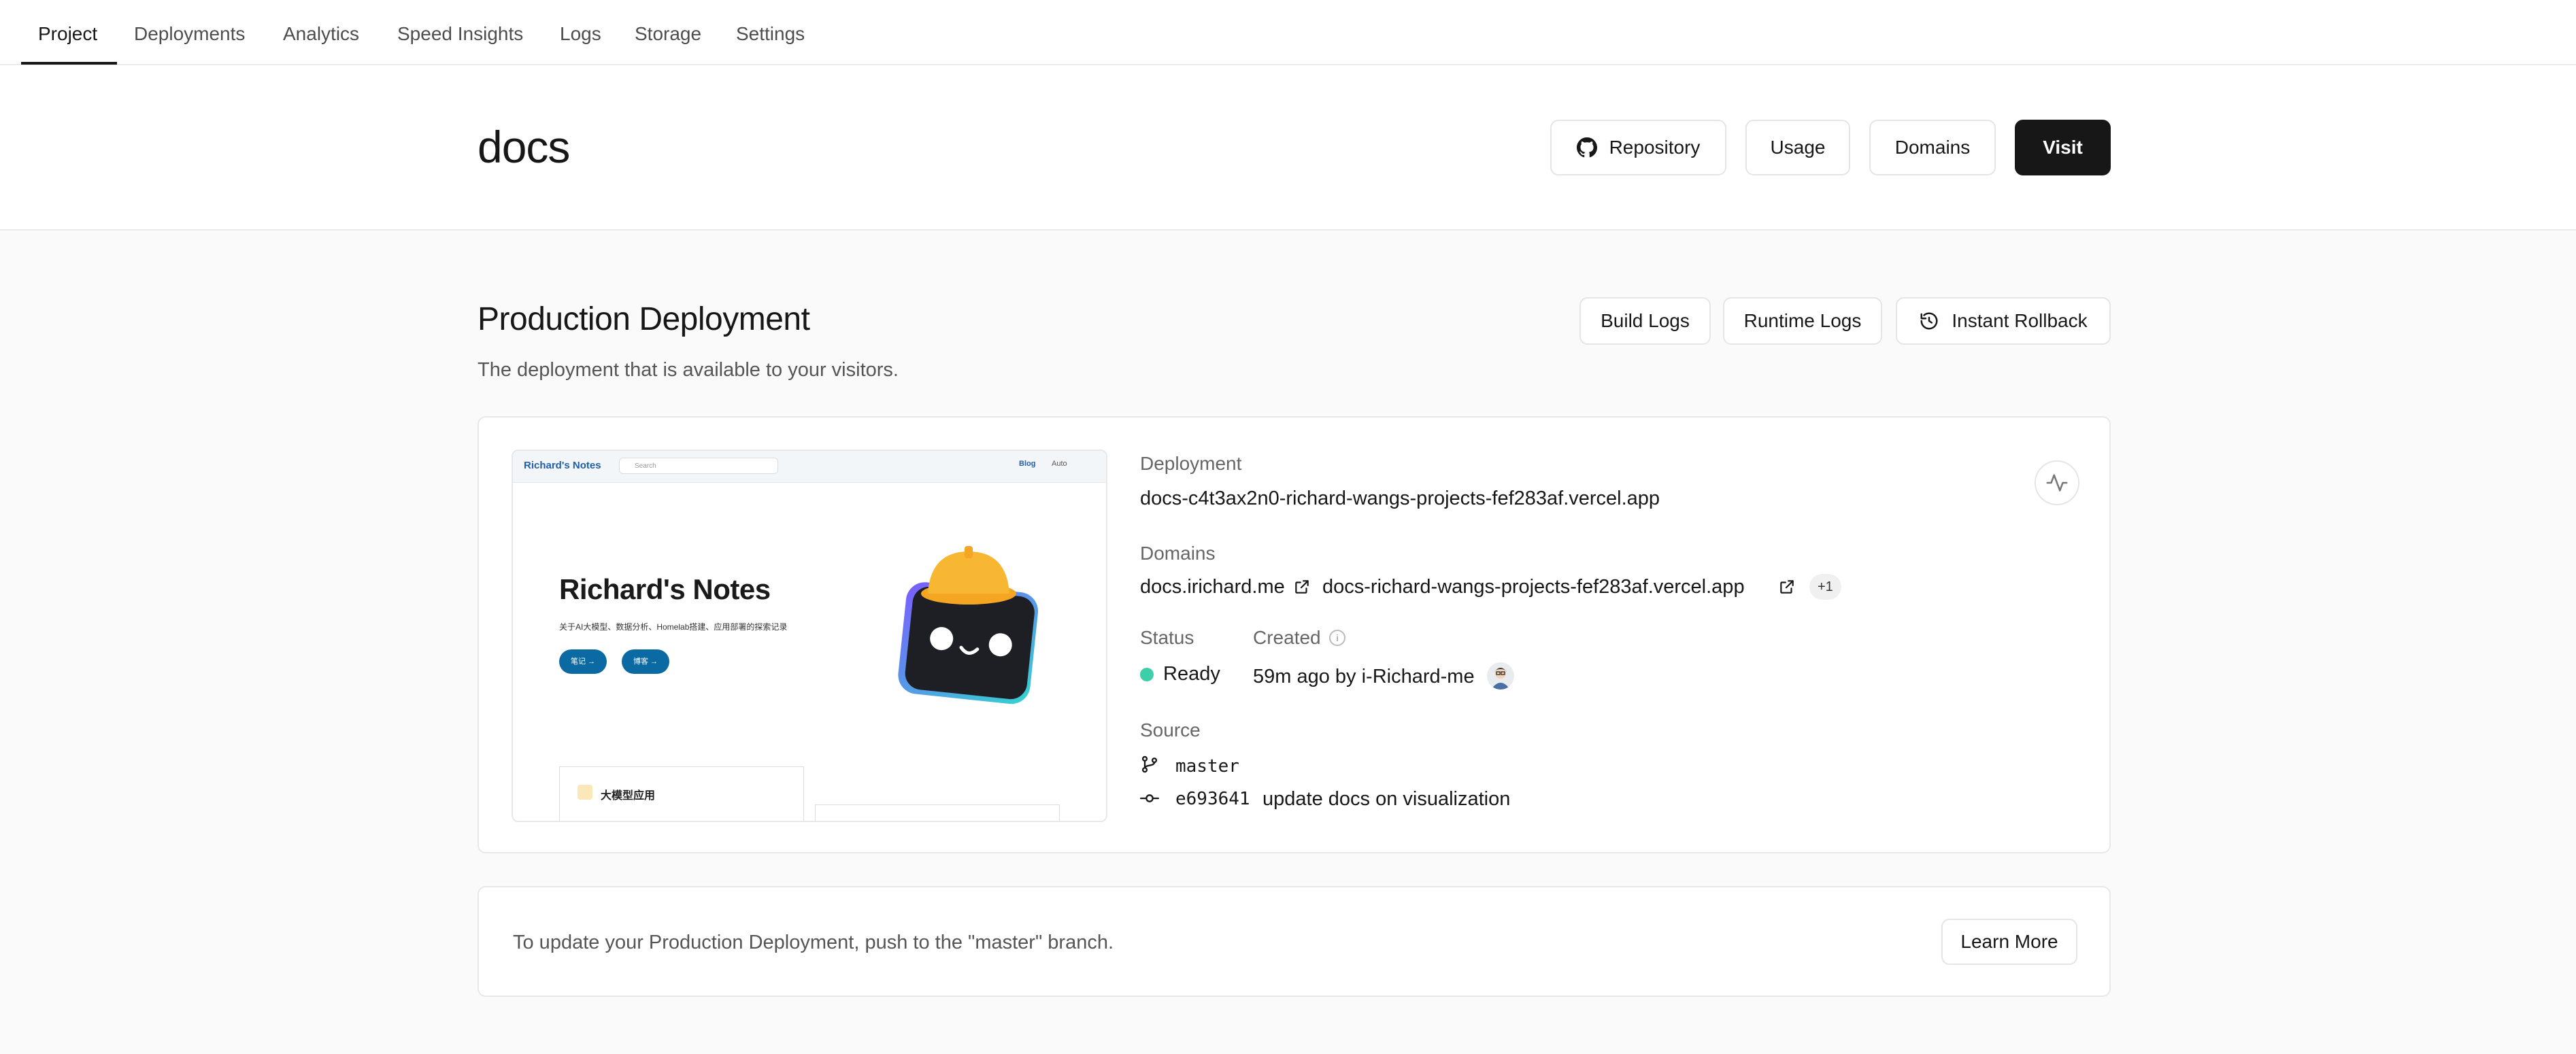 The height and width of the screenshot is (1054, 2576). Describe the element at coordinates (1212, 799) in the screenshot. I see `commit-hash: e693641` at that location.